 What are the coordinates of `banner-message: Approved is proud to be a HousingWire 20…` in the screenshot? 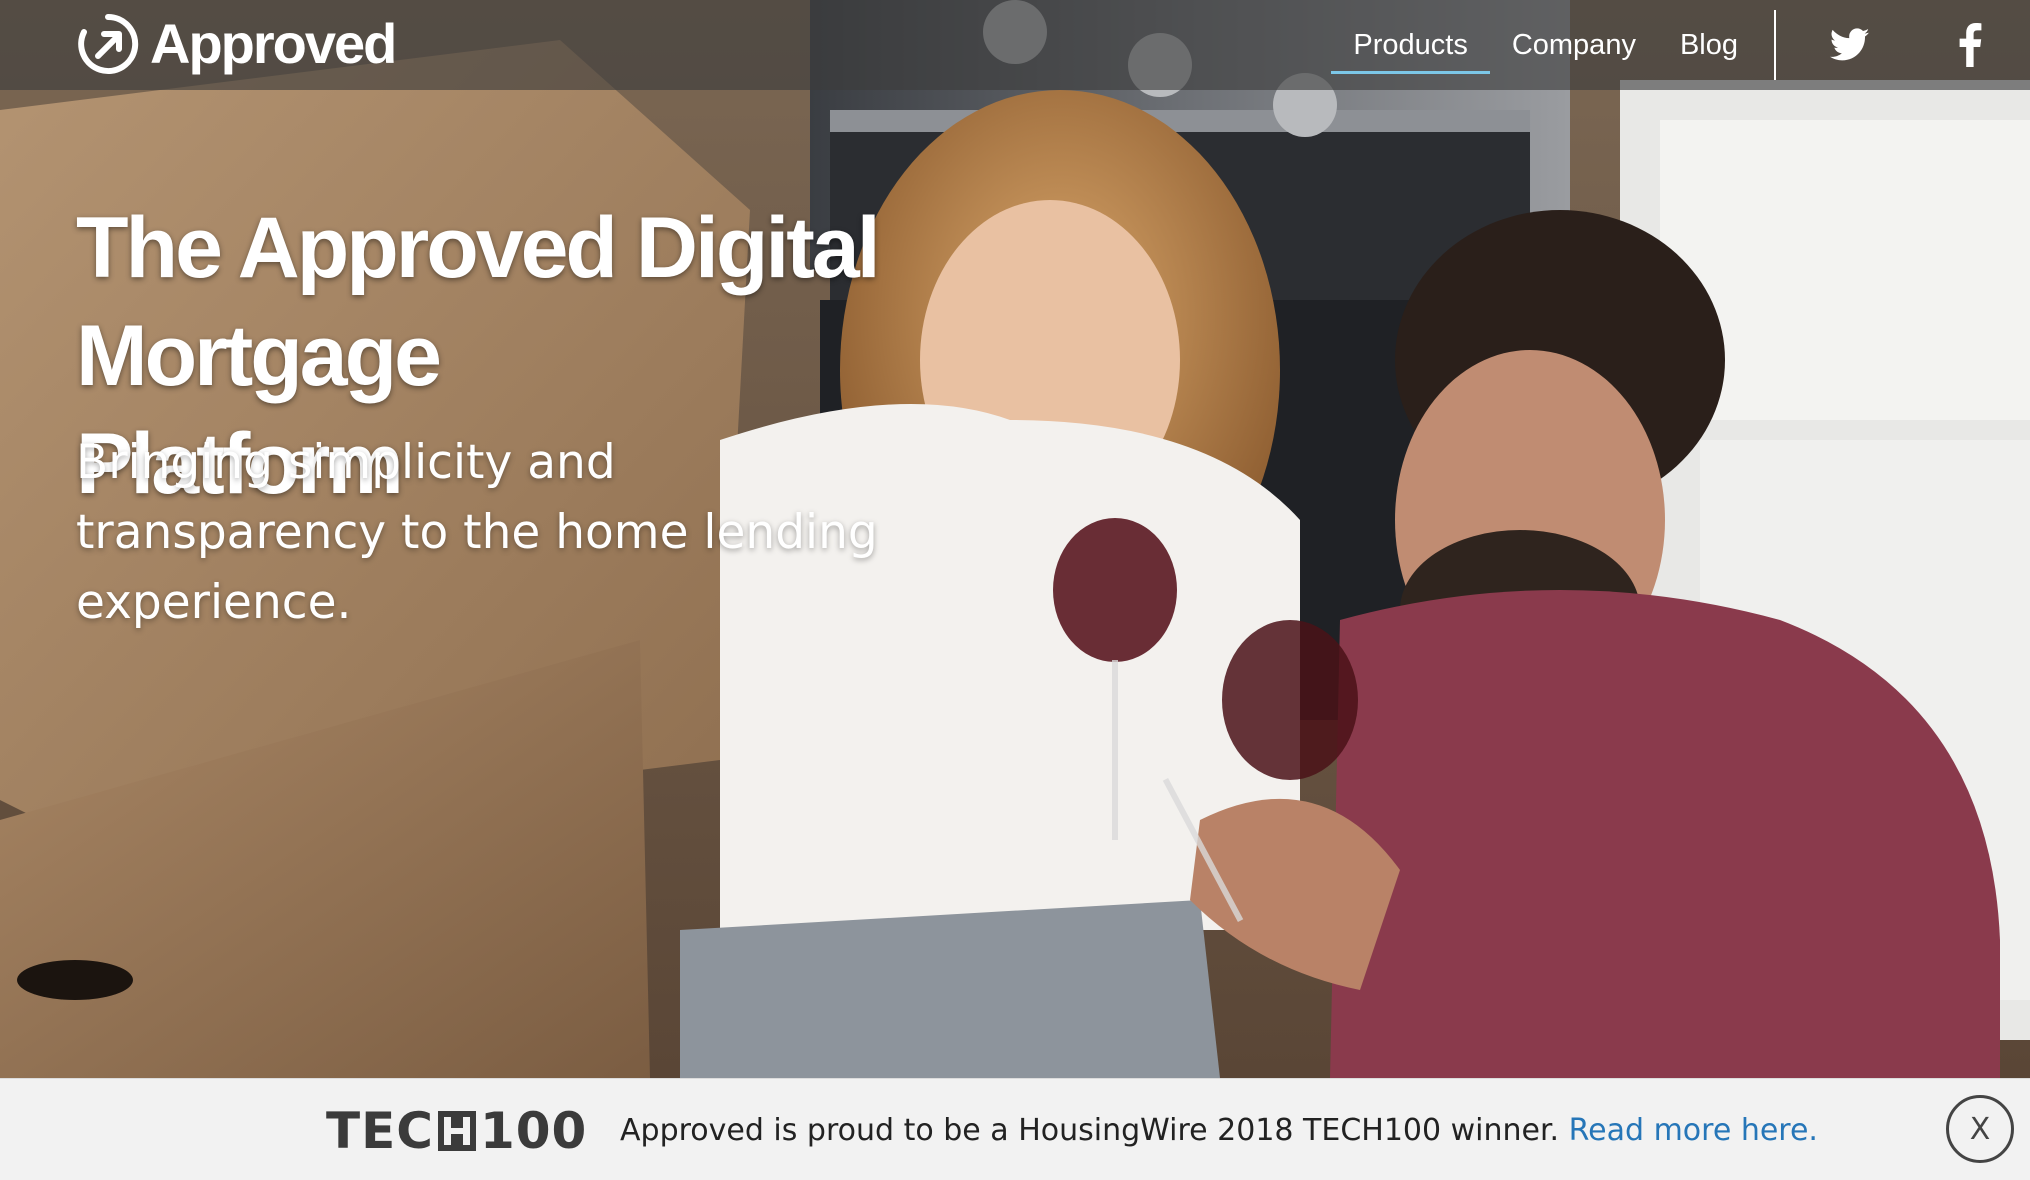 It's located at (1090, 1130).